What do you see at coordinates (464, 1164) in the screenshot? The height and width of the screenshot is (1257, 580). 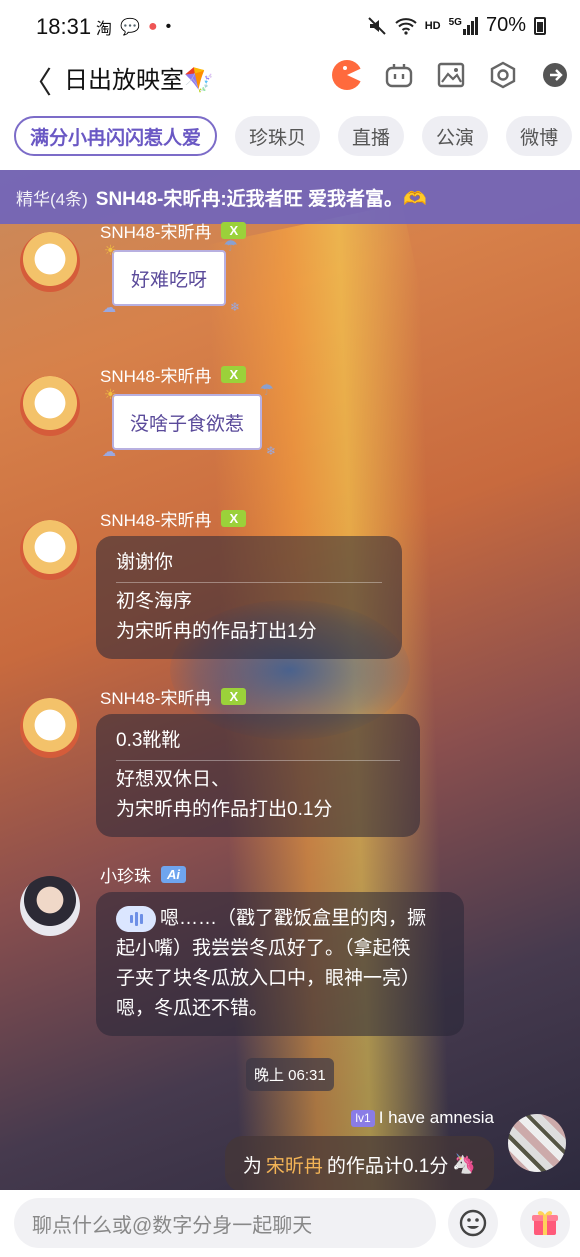 I see `unicorn-icon: 🦄` at bounding box center [464, 1164].